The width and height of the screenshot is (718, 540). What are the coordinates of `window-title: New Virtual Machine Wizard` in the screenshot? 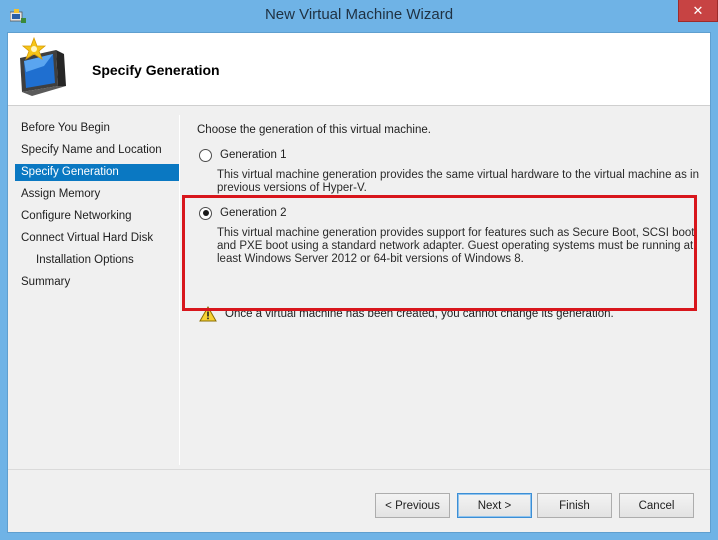 It's located at (359, 14).